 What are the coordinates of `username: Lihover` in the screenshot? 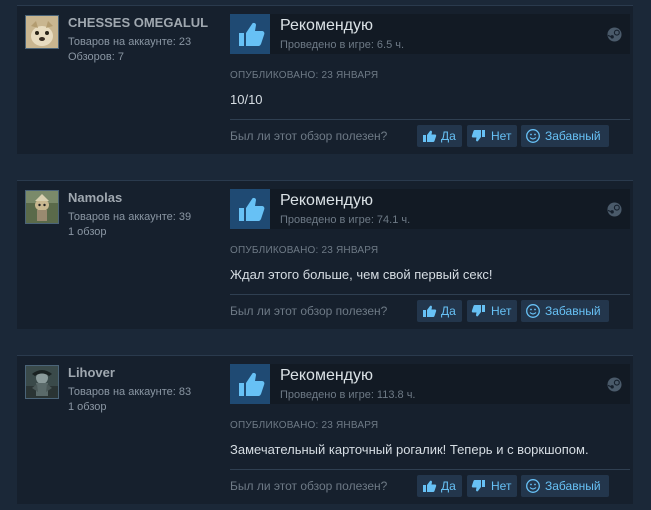 It's located at (91, 372).